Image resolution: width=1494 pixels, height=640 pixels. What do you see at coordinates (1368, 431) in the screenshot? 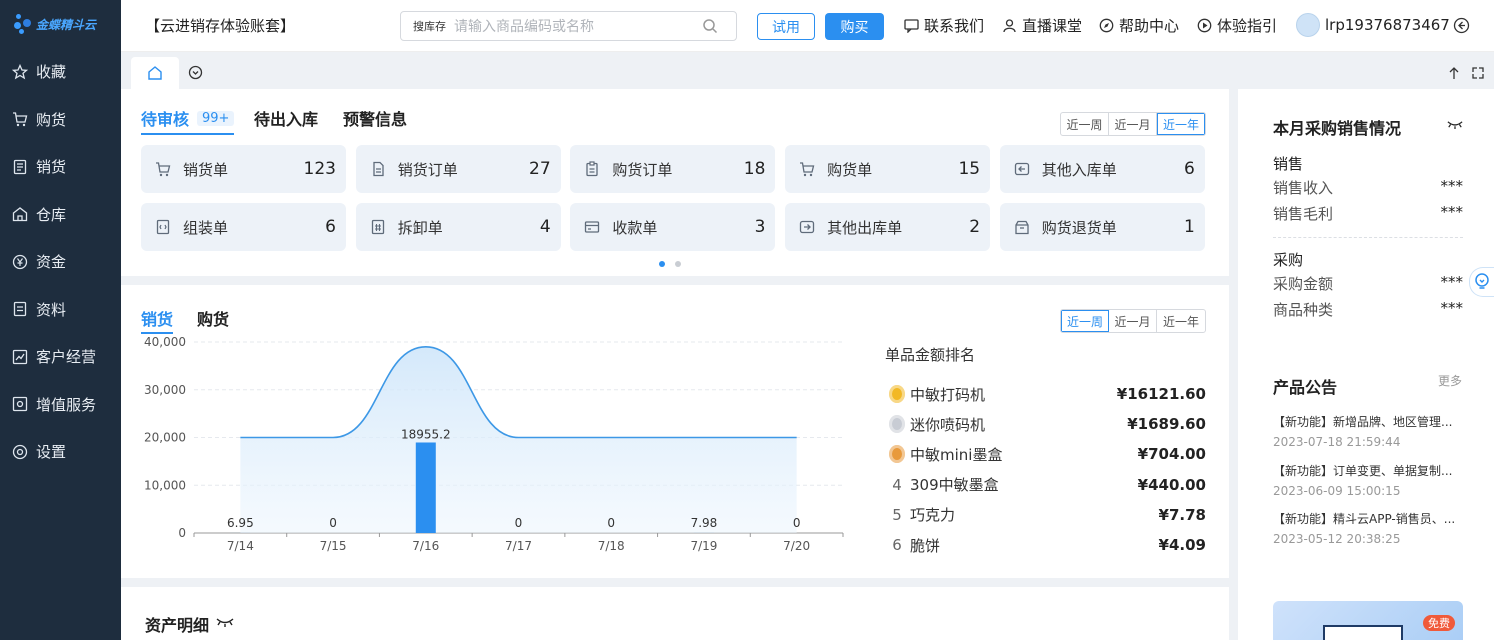
I see `notice-item: 【新功能】新增品牌、地区管理... 2023-07-18 21:59:44` at bounding box center [1368, 431].